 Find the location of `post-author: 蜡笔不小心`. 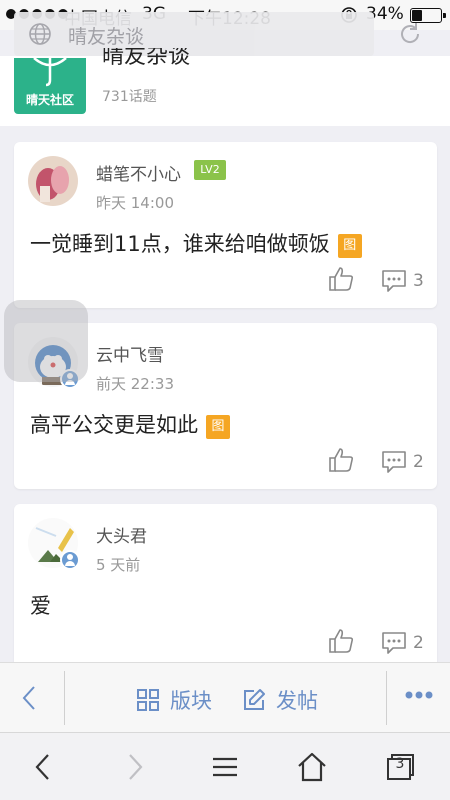

post-author: 蜡笔不小心 is located at coordinates (138, 172).